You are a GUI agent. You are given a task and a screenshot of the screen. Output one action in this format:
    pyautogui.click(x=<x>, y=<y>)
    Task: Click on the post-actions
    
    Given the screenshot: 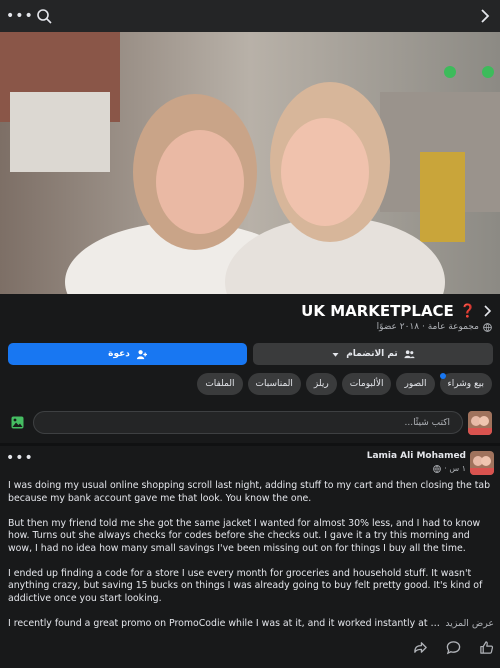 What is the action you would take?
    pyautogui.click(x=453, y=647)
    